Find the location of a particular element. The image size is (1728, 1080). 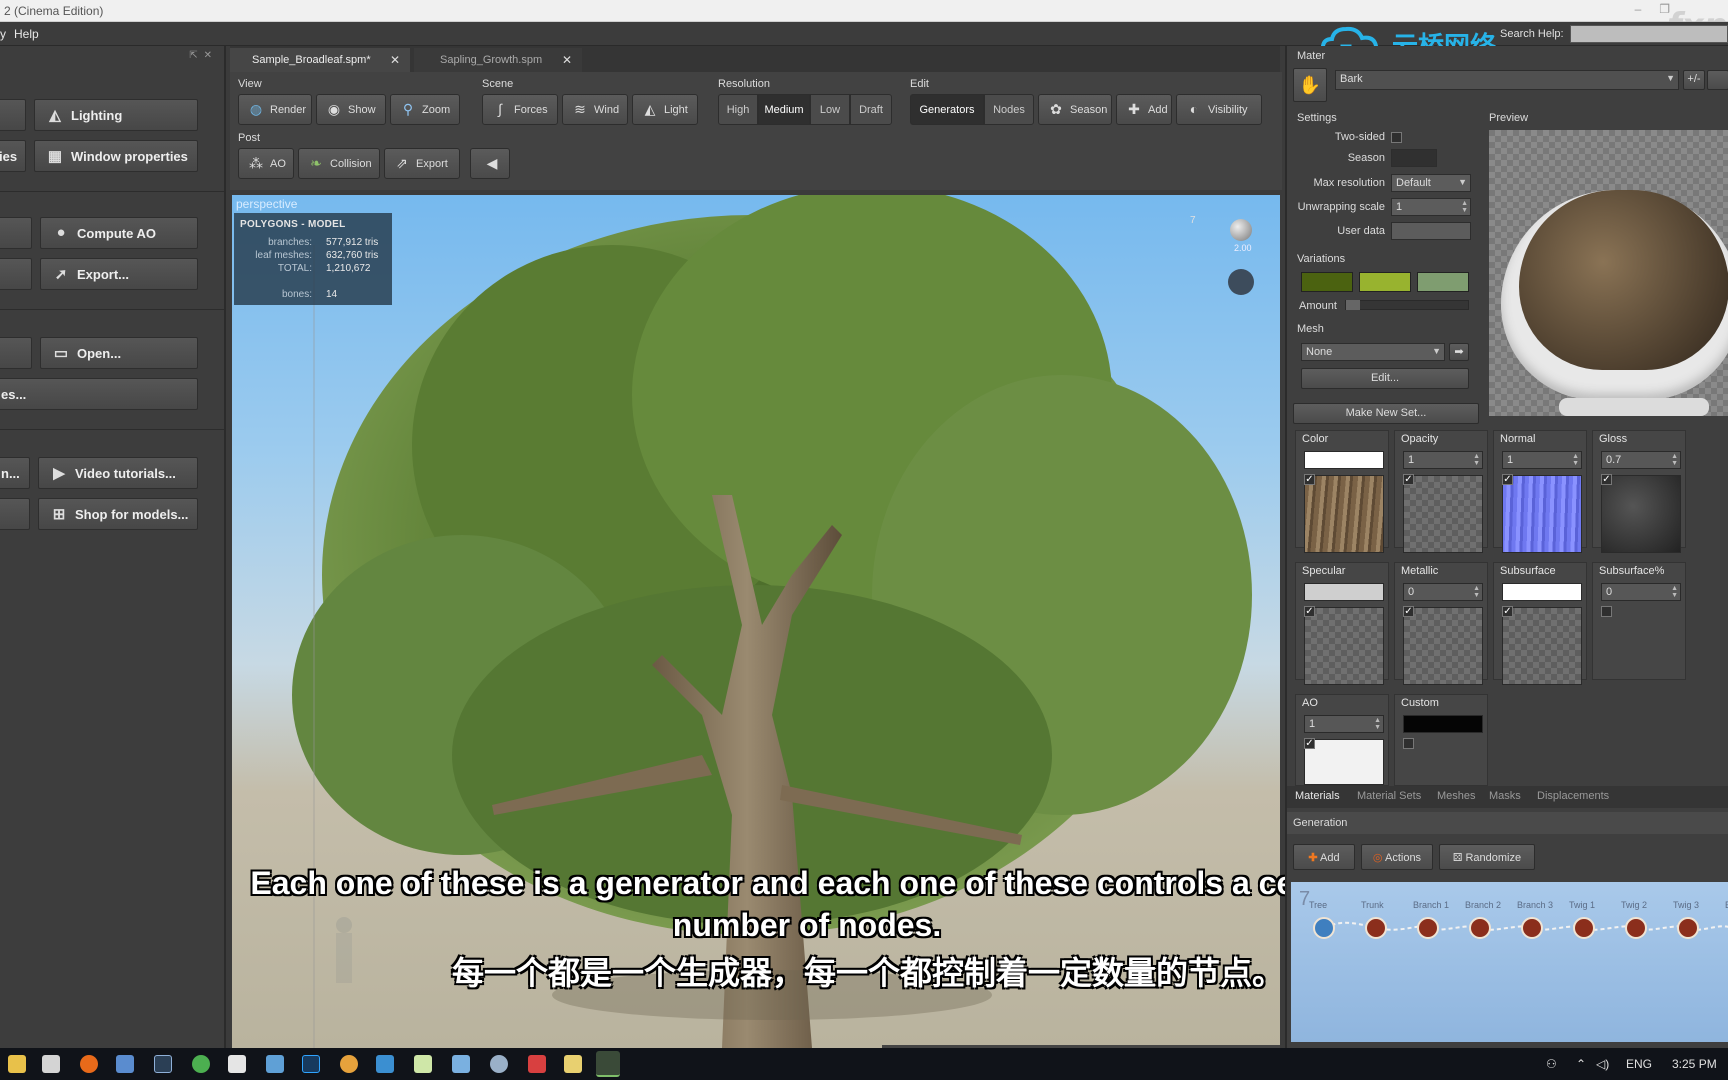

amount-slider is located at coordinates (1407, 305).